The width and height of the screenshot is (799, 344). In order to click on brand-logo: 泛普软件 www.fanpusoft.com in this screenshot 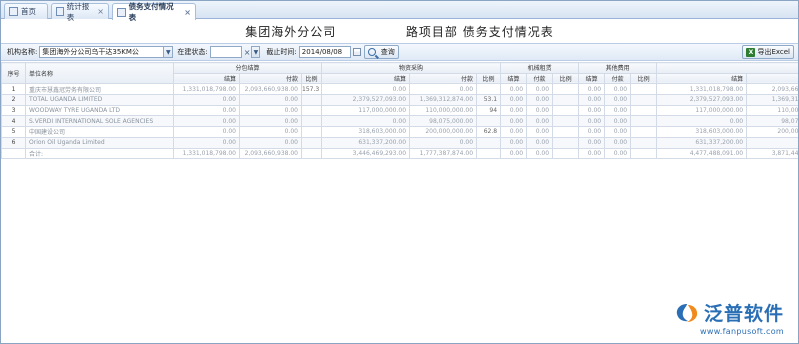, I will do `click(729, 317)`.